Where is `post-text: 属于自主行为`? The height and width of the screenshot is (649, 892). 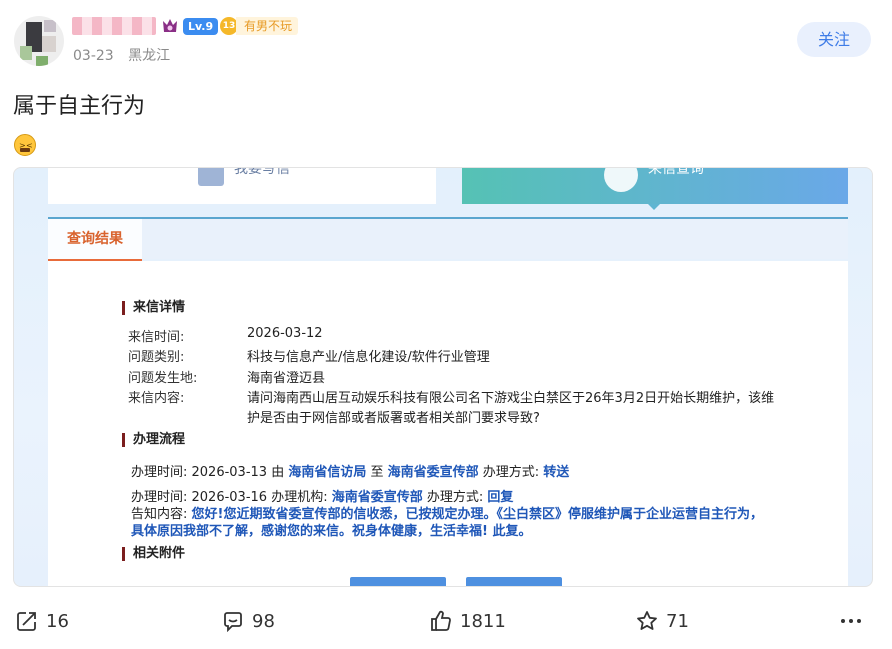
post-text: 属于自主行为 is located at coordinates (79, 106).